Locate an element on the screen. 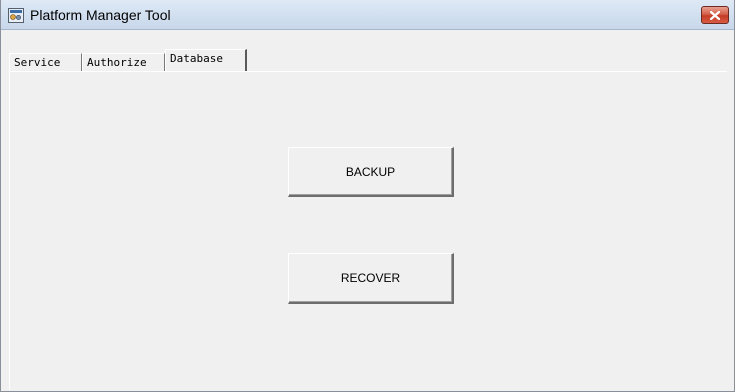 Image resolution: width=735 pixels, height=392 pixels. backup-button: BACKUP is located at coordinates (371, 172).